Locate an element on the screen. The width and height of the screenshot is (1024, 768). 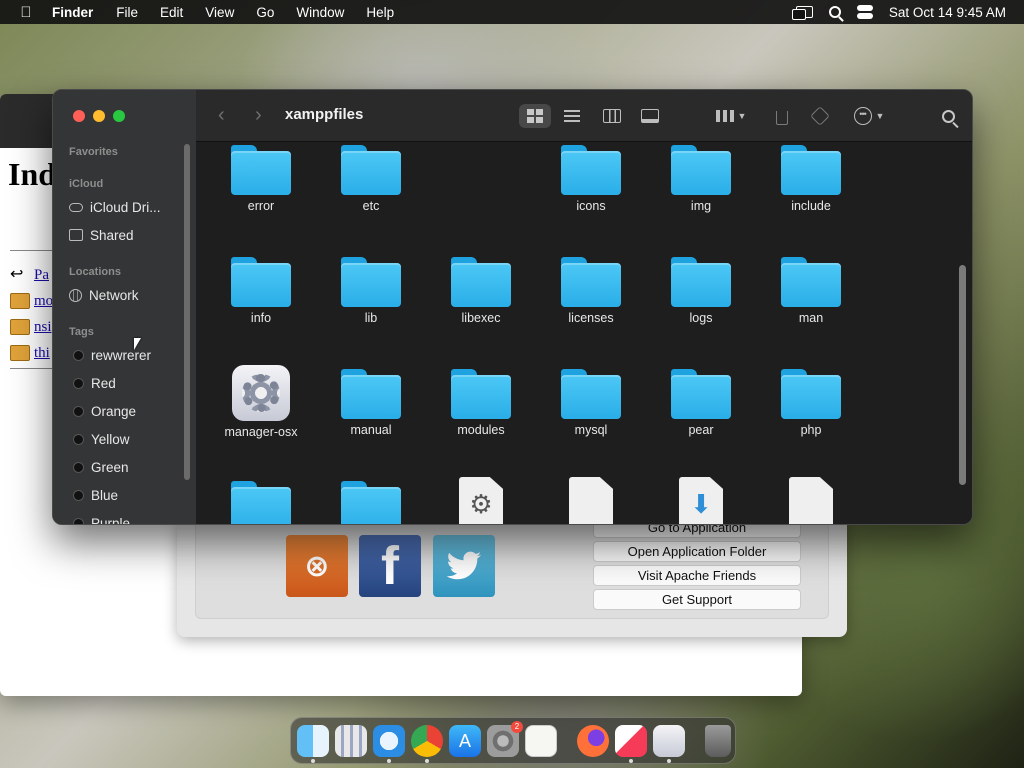
facebook-icon: f is located at coordinates (390, 566).